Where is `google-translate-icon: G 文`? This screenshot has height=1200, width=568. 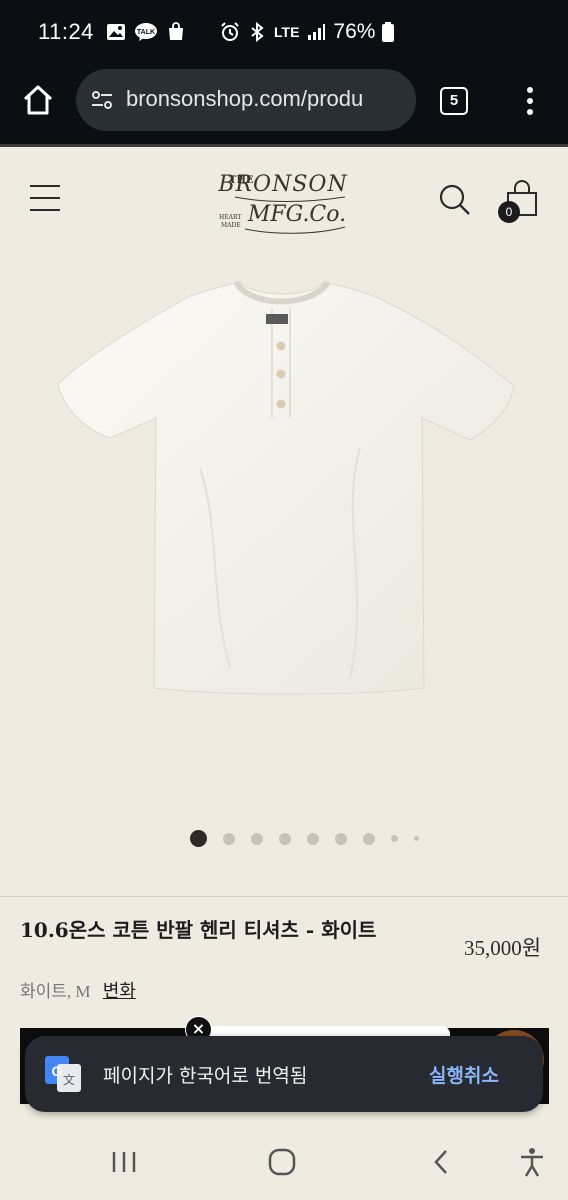
google-translate-icon: G 文 is located at coordinates (63, 1074).